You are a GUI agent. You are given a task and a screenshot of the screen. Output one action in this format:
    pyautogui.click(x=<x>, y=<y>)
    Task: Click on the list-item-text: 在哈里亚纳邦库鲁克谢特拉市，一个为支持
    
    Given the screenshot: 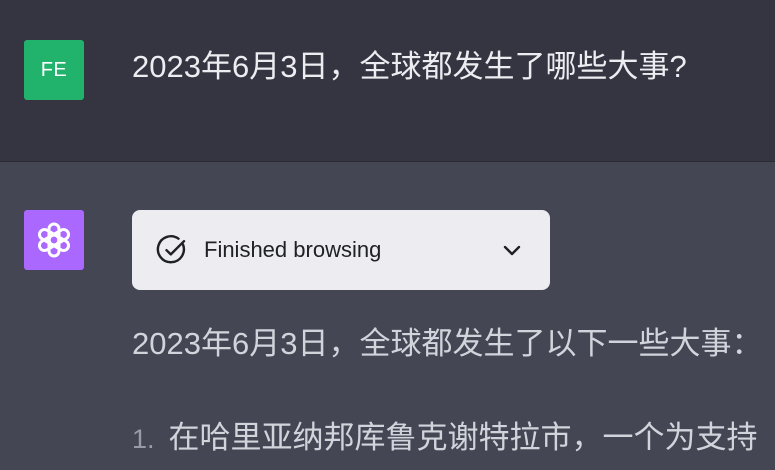 What is the action you would take?
    pyautogui.click(x=463, y=437)
    